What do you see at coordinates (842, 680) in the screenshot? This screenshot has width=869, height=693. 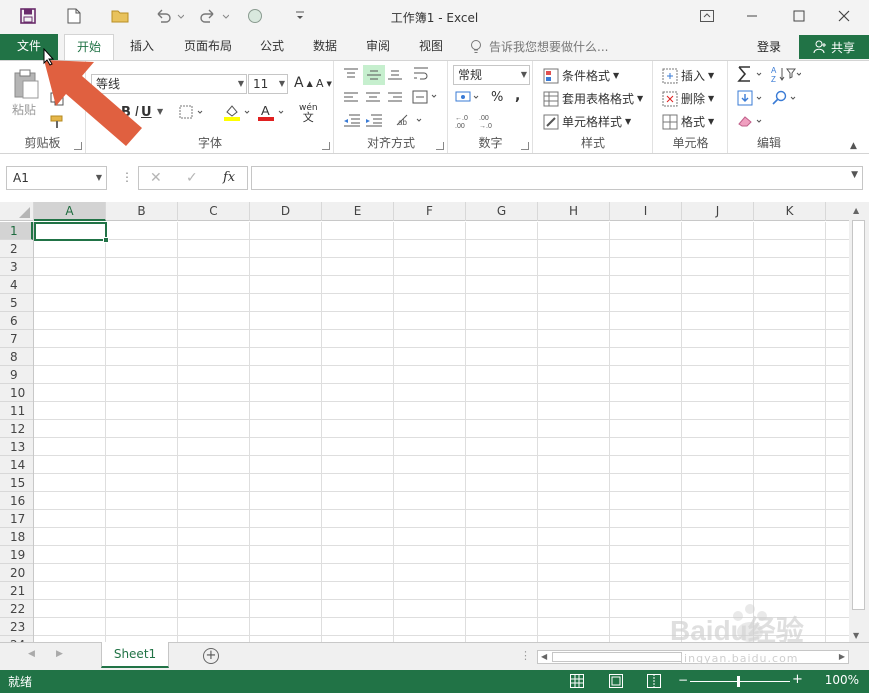 I see `zoom-level: 100%` at bounding box center [842, 680].